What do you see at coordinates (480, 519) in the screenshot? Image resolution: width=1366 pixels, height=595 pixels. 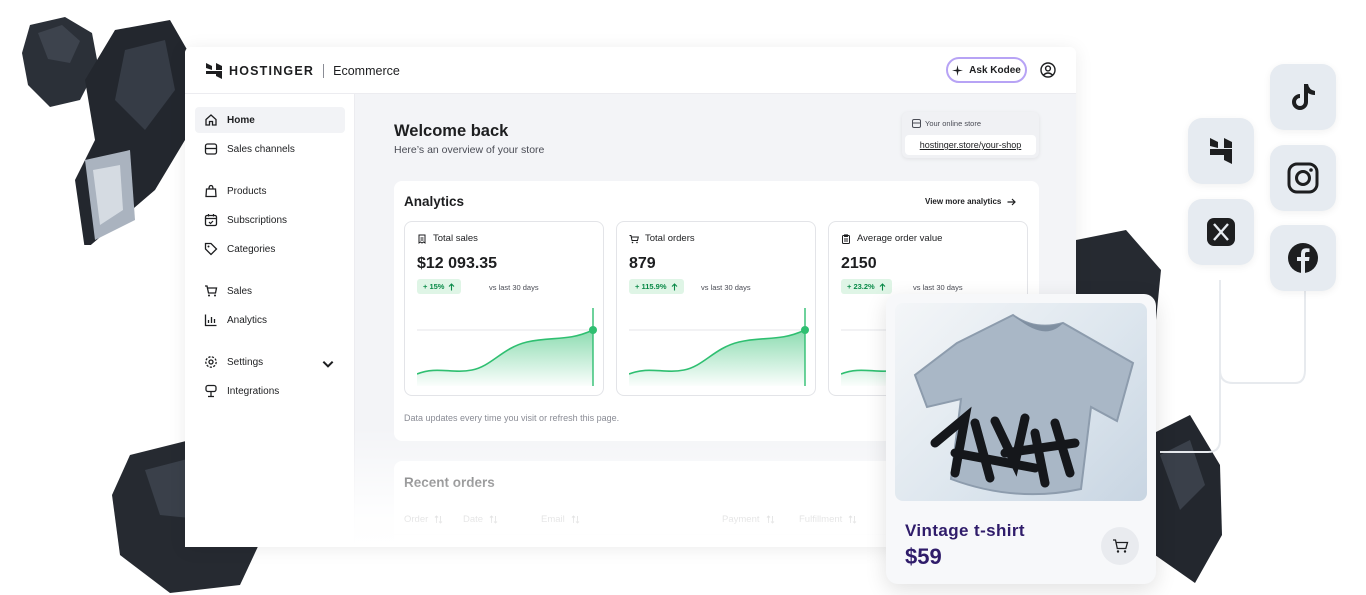 I see `column-header-date: Date` at bounding box center [480, 519].